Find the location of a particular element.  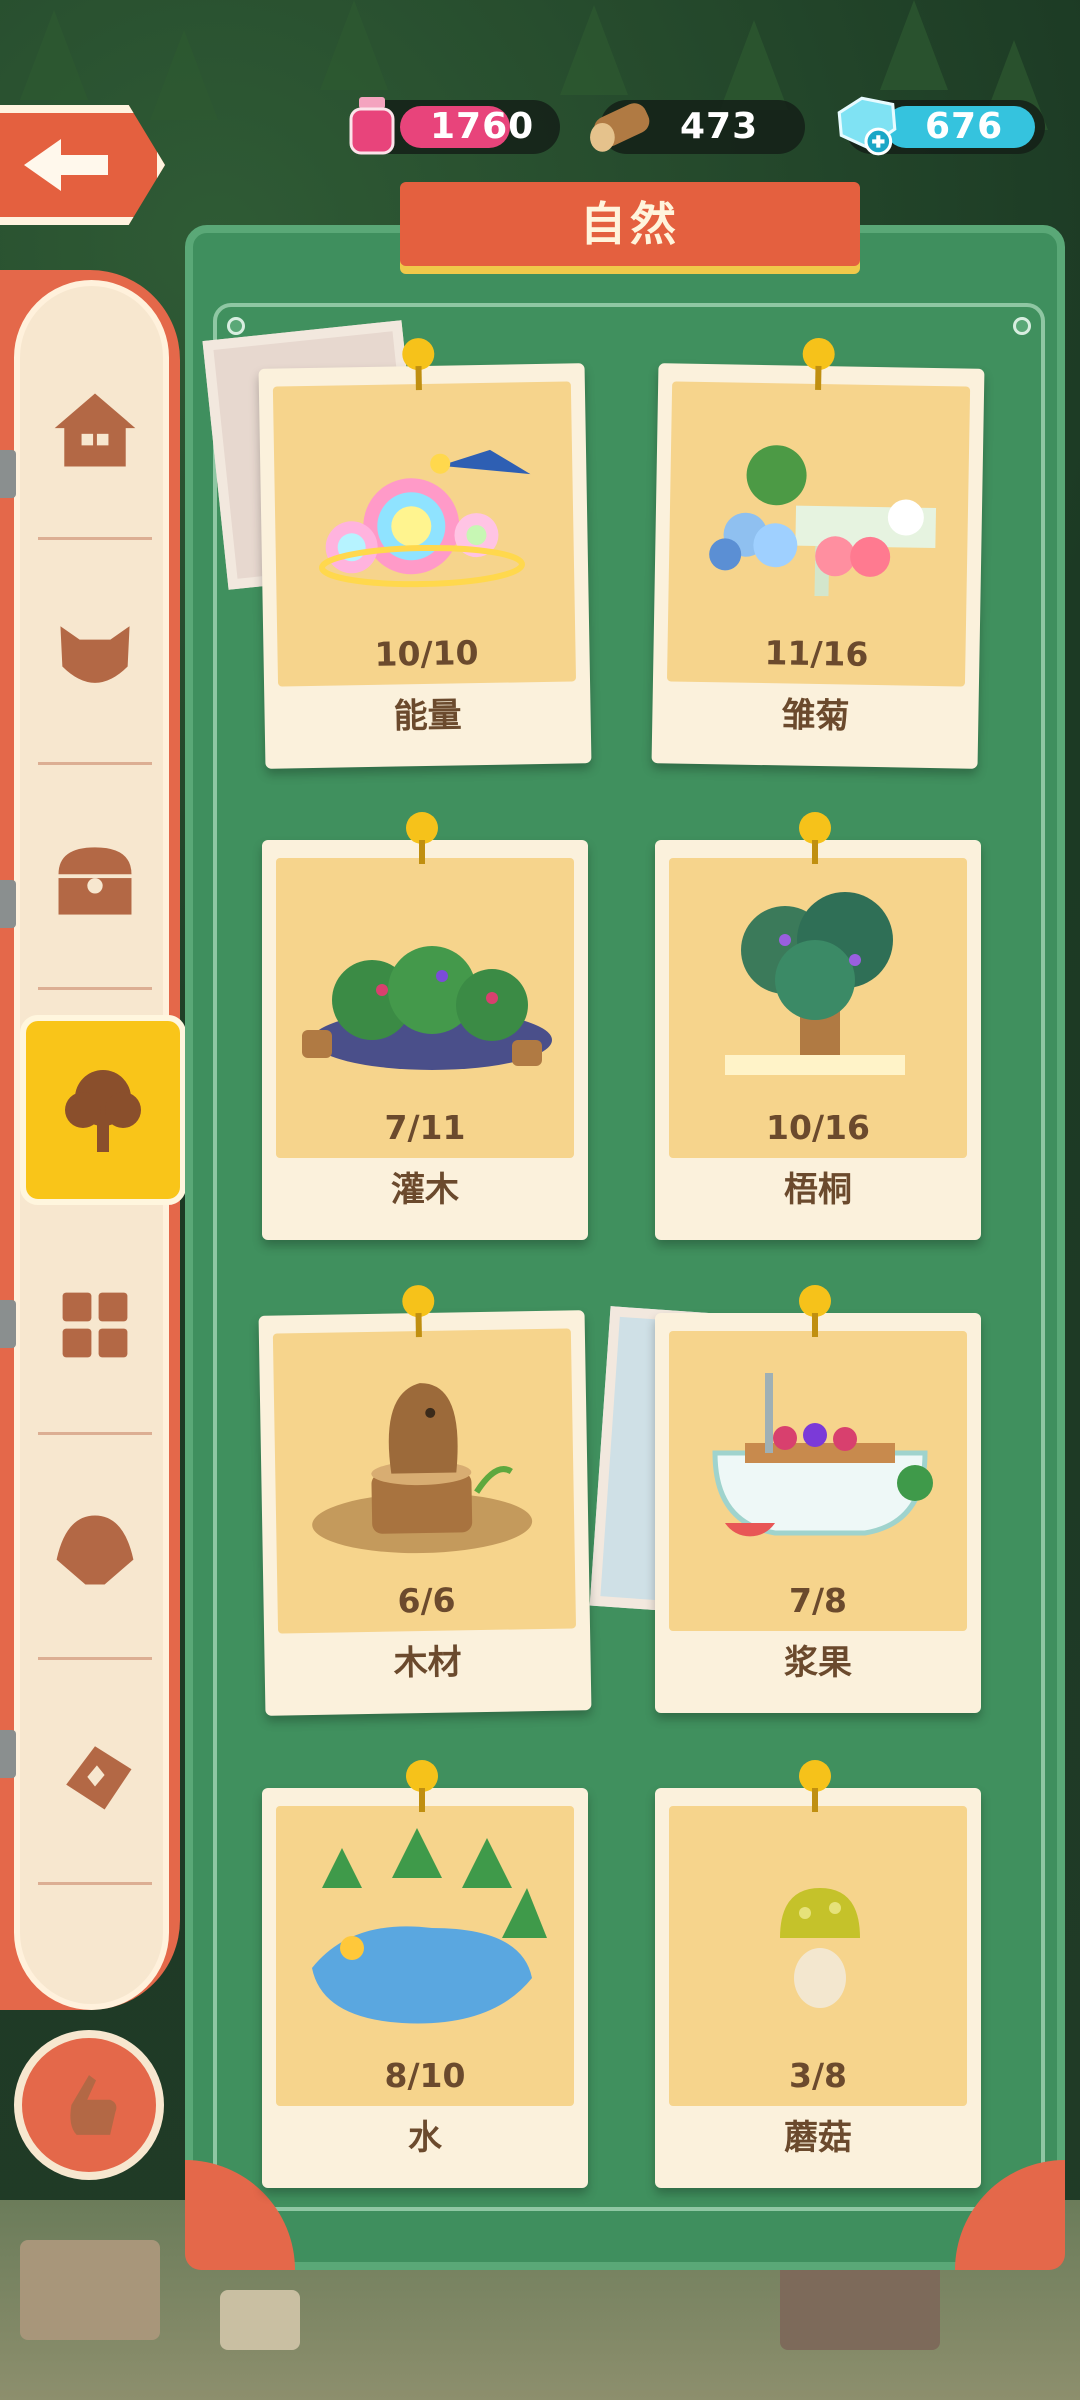

wood-carving-icon is located at coordinates (422, 1468).